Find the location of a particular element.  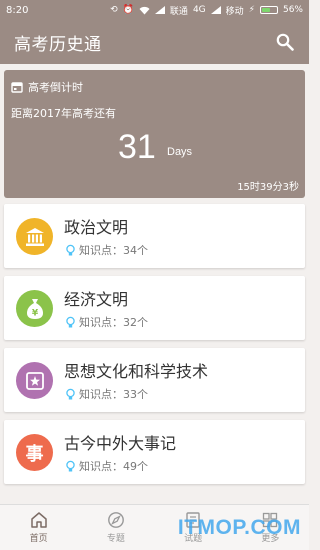

status-icons: ⟲ ⏰ 联通 4G 移动 ⚡ 56% is located at coordinates (206, 10).